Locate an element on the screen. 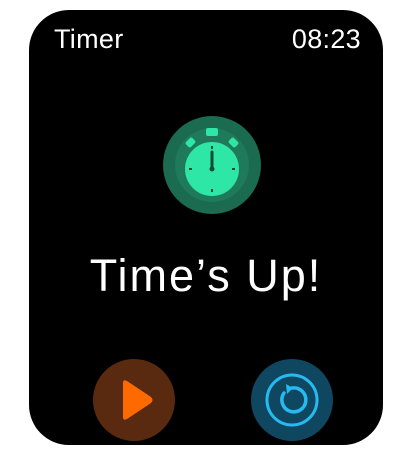  restart-button is located at coordinates (292, 400).